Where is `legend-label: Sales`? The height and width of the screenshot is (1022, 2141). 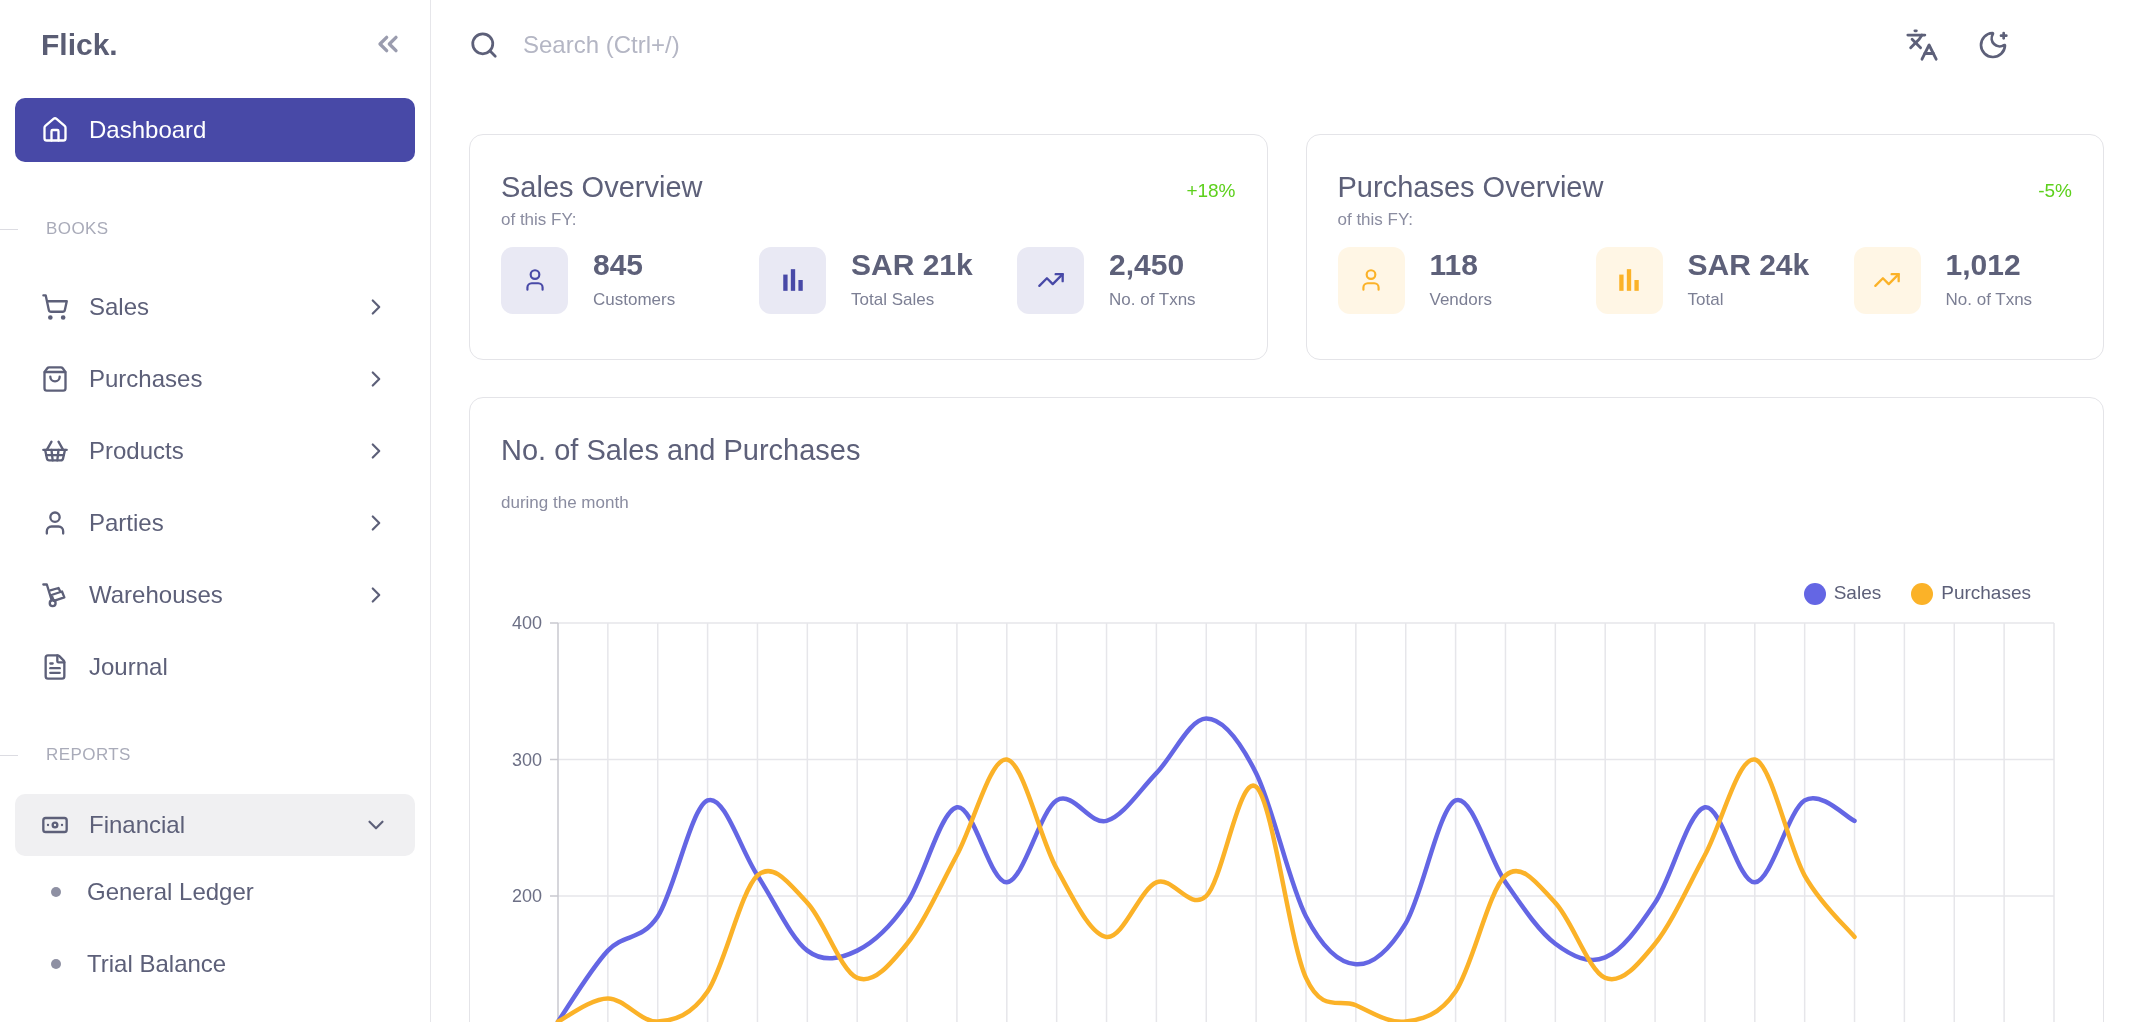
legend-label: Sales is located at coordinates (1857, 593).